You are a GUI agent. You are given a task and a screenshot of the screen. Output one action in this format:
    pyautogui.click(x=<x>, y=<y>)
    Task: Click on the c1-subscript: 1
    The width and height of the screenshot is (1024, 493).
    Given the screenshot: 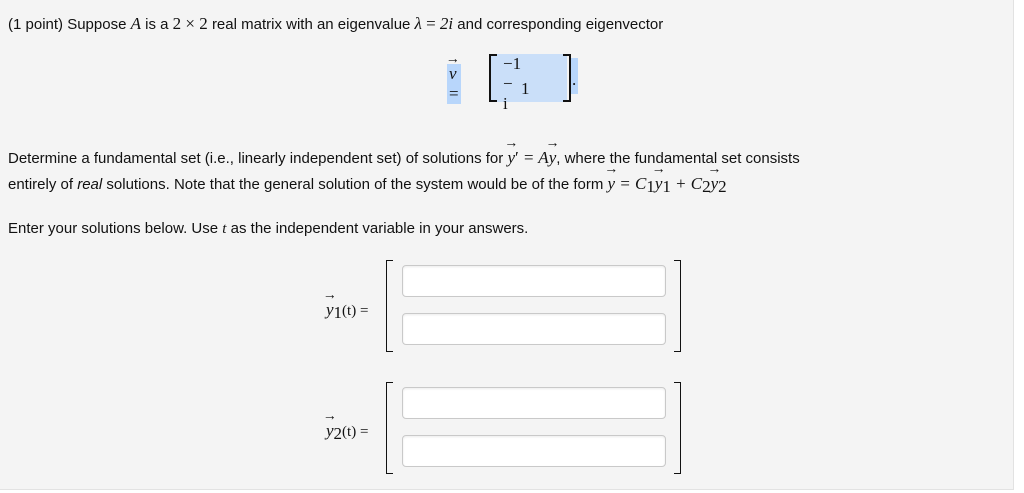 What is the action you would take?
    pyautogui.click(x=650, y=186)
    